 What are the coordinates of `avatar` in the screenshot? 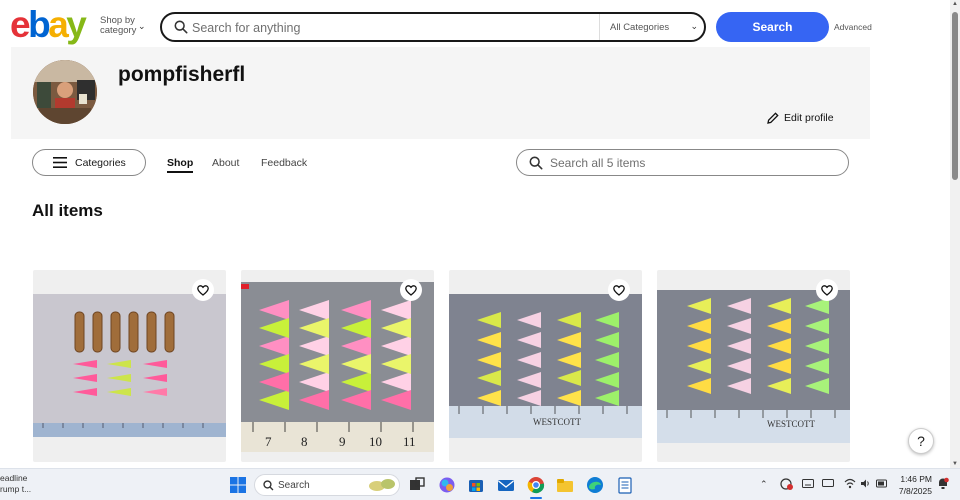 It's located at (65, 92).